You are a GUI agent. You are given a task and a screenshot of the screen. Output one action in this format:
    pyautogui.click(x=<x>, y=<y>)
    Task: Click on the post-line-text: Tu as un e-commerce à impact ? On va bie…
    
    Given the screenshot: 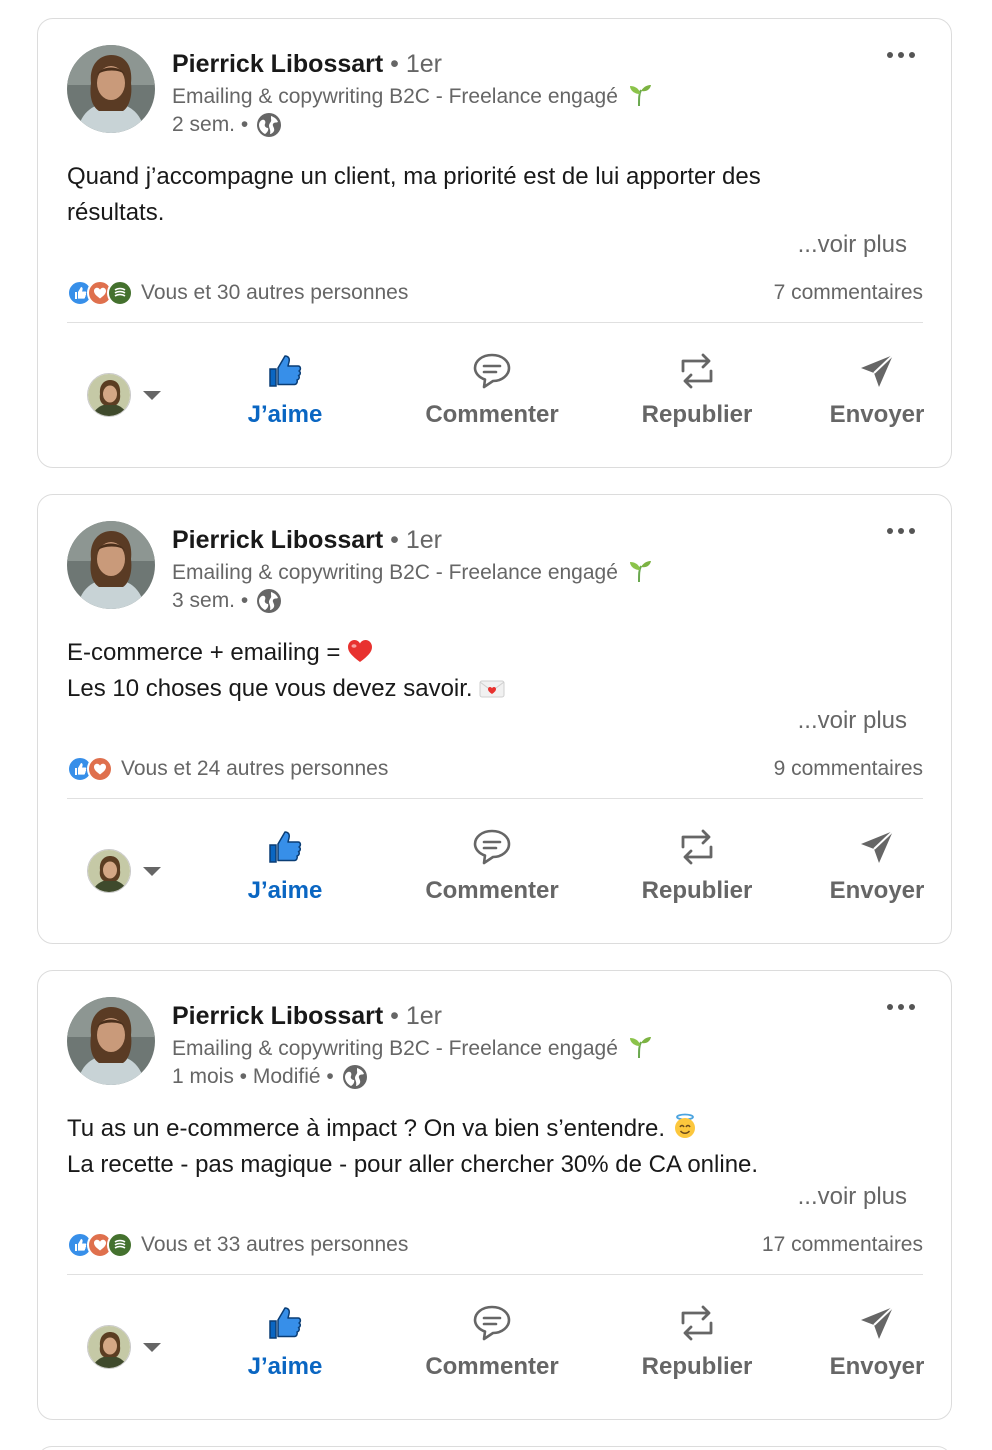 What is the action you would take?
    pyautogui.click(x=369, y=1128)
    